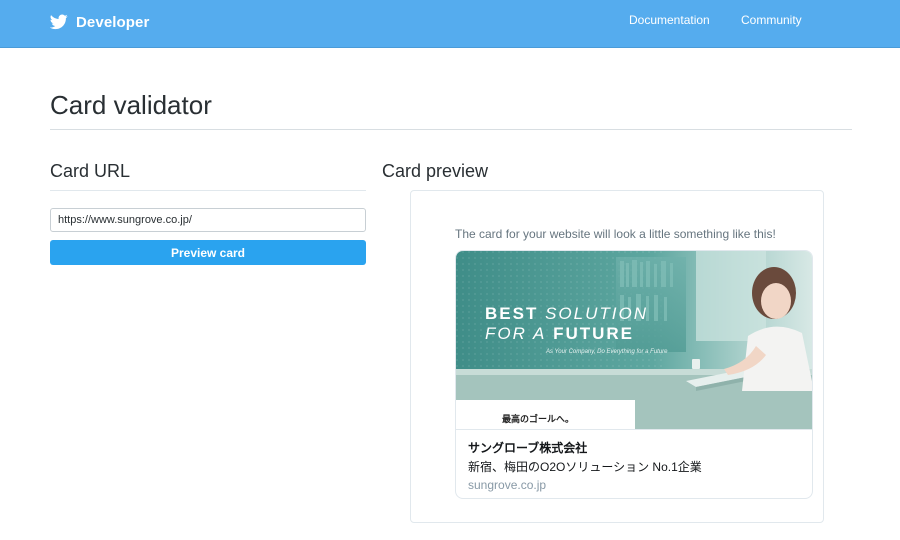 This screenshot has height=540, width=900. What do you see at coordinates (451, 129) in the screenshot?
I see `title-divider` at bounding box center [451, 129].